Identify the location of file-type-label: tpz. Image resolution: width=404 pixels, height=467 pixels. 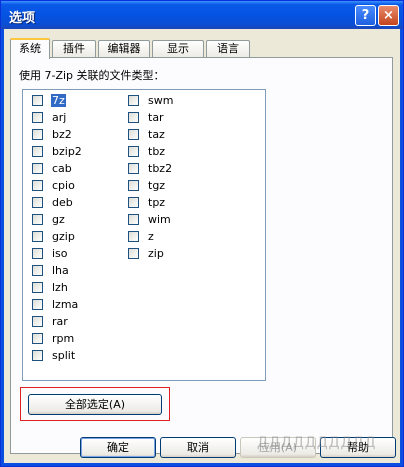
(157, 202).